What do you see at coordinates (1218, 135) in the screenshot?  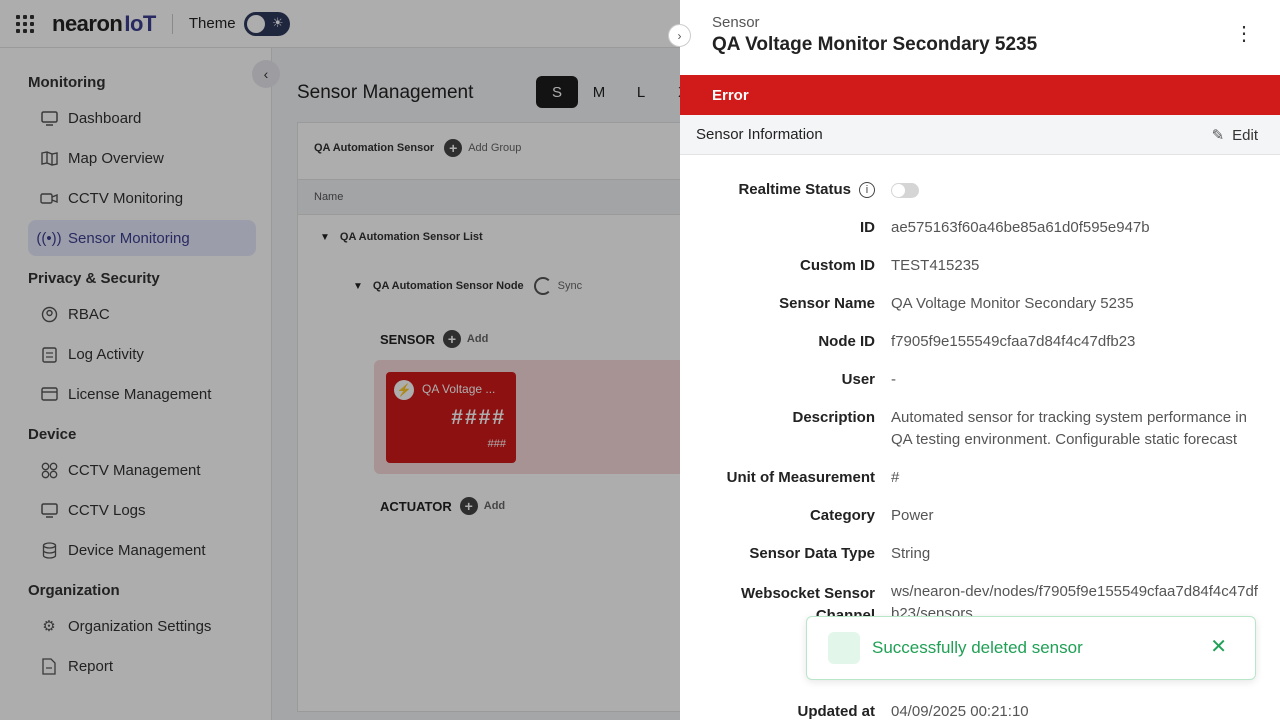 I see `pencil-icon: ✎` at bounding box center [1218, 135].